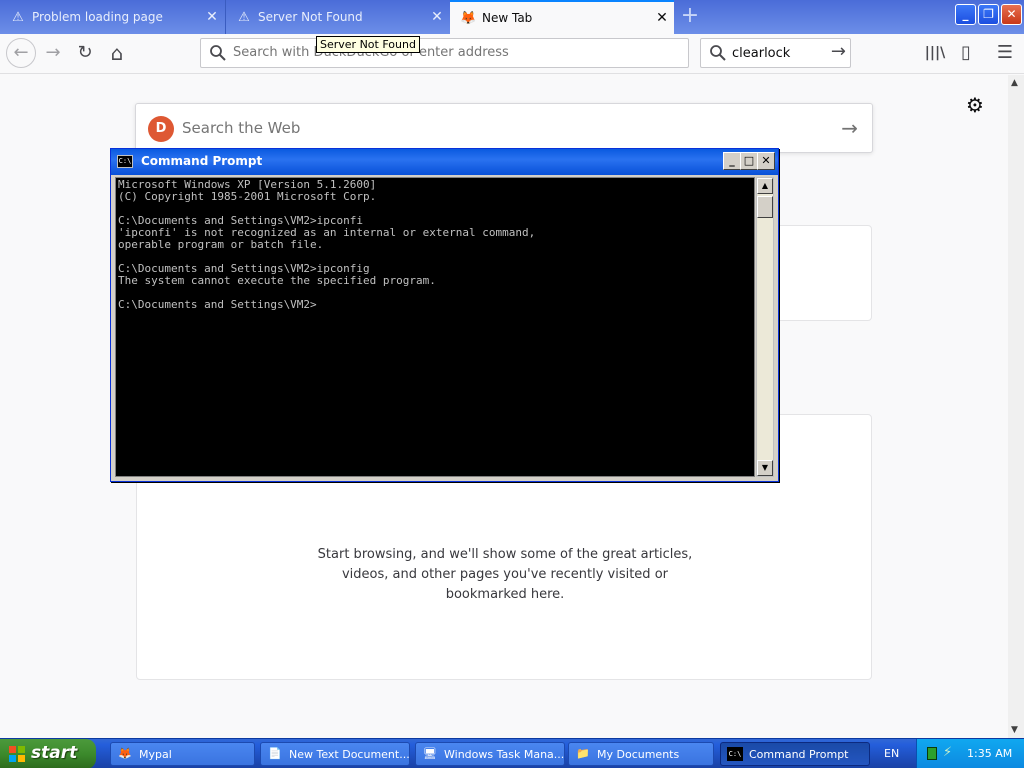  I want to click on task-label: Command Prompt, so click(799, 754).